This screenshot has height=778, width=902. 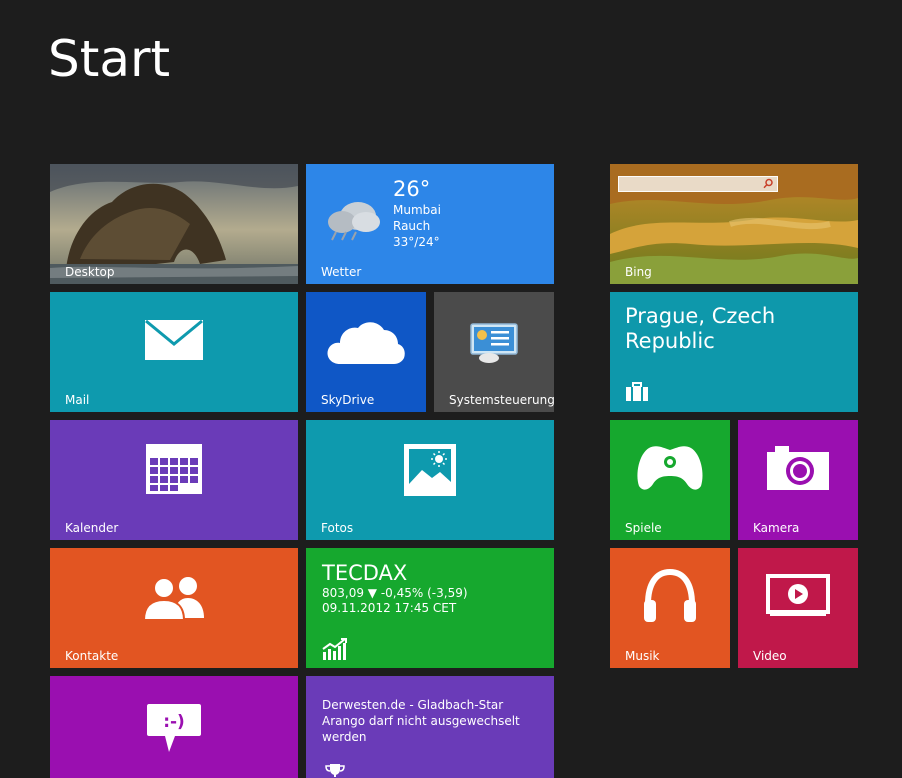 I want to click on page-title: Start, so click(x=109, y=59).